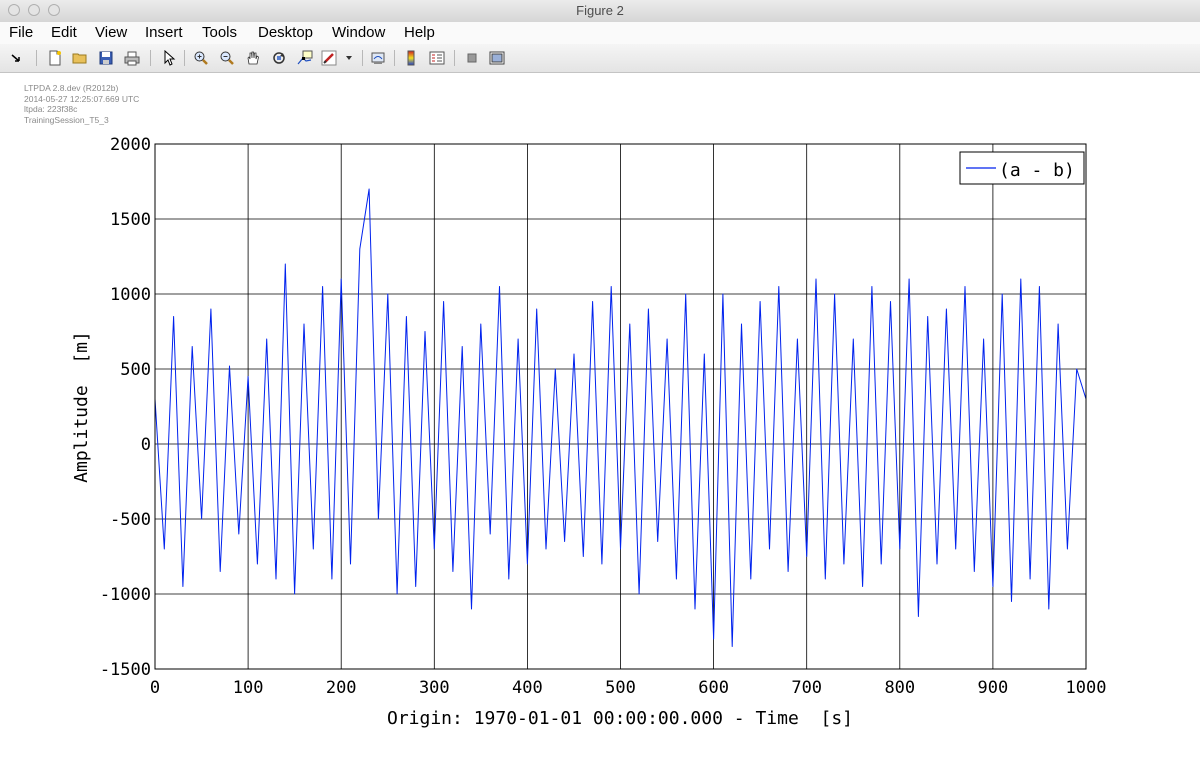 The height and width of the screenshot is (773, 1200). Describe the element at coordinates (713, 688) in the screenshot. I see `x-tick-label: 600` at that location.